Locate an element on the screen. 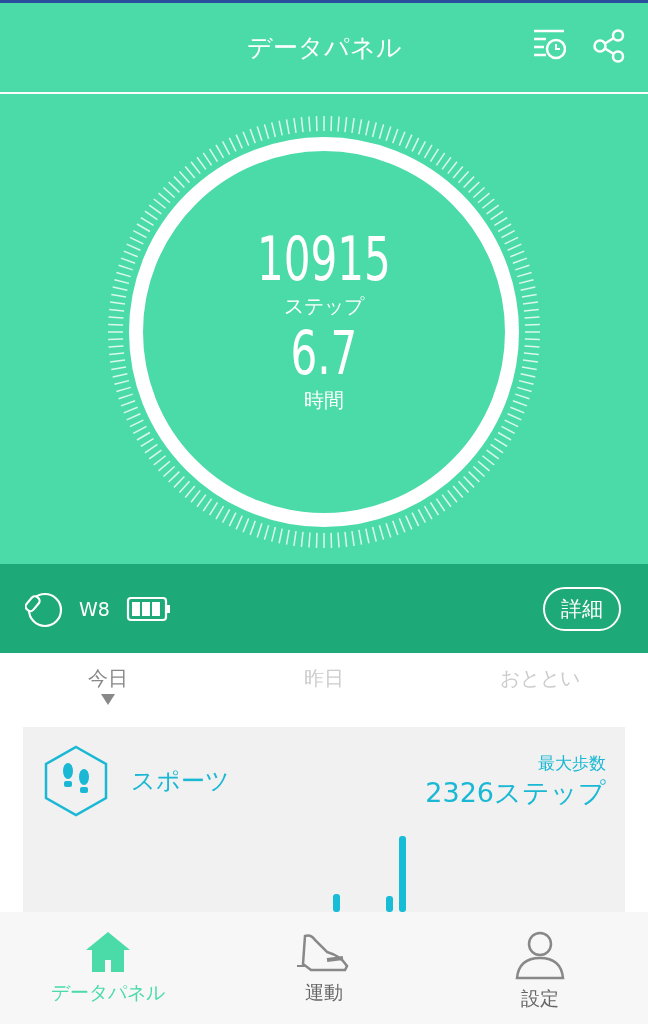  nav-tab: データパネル is located at coordinates (108, 968).